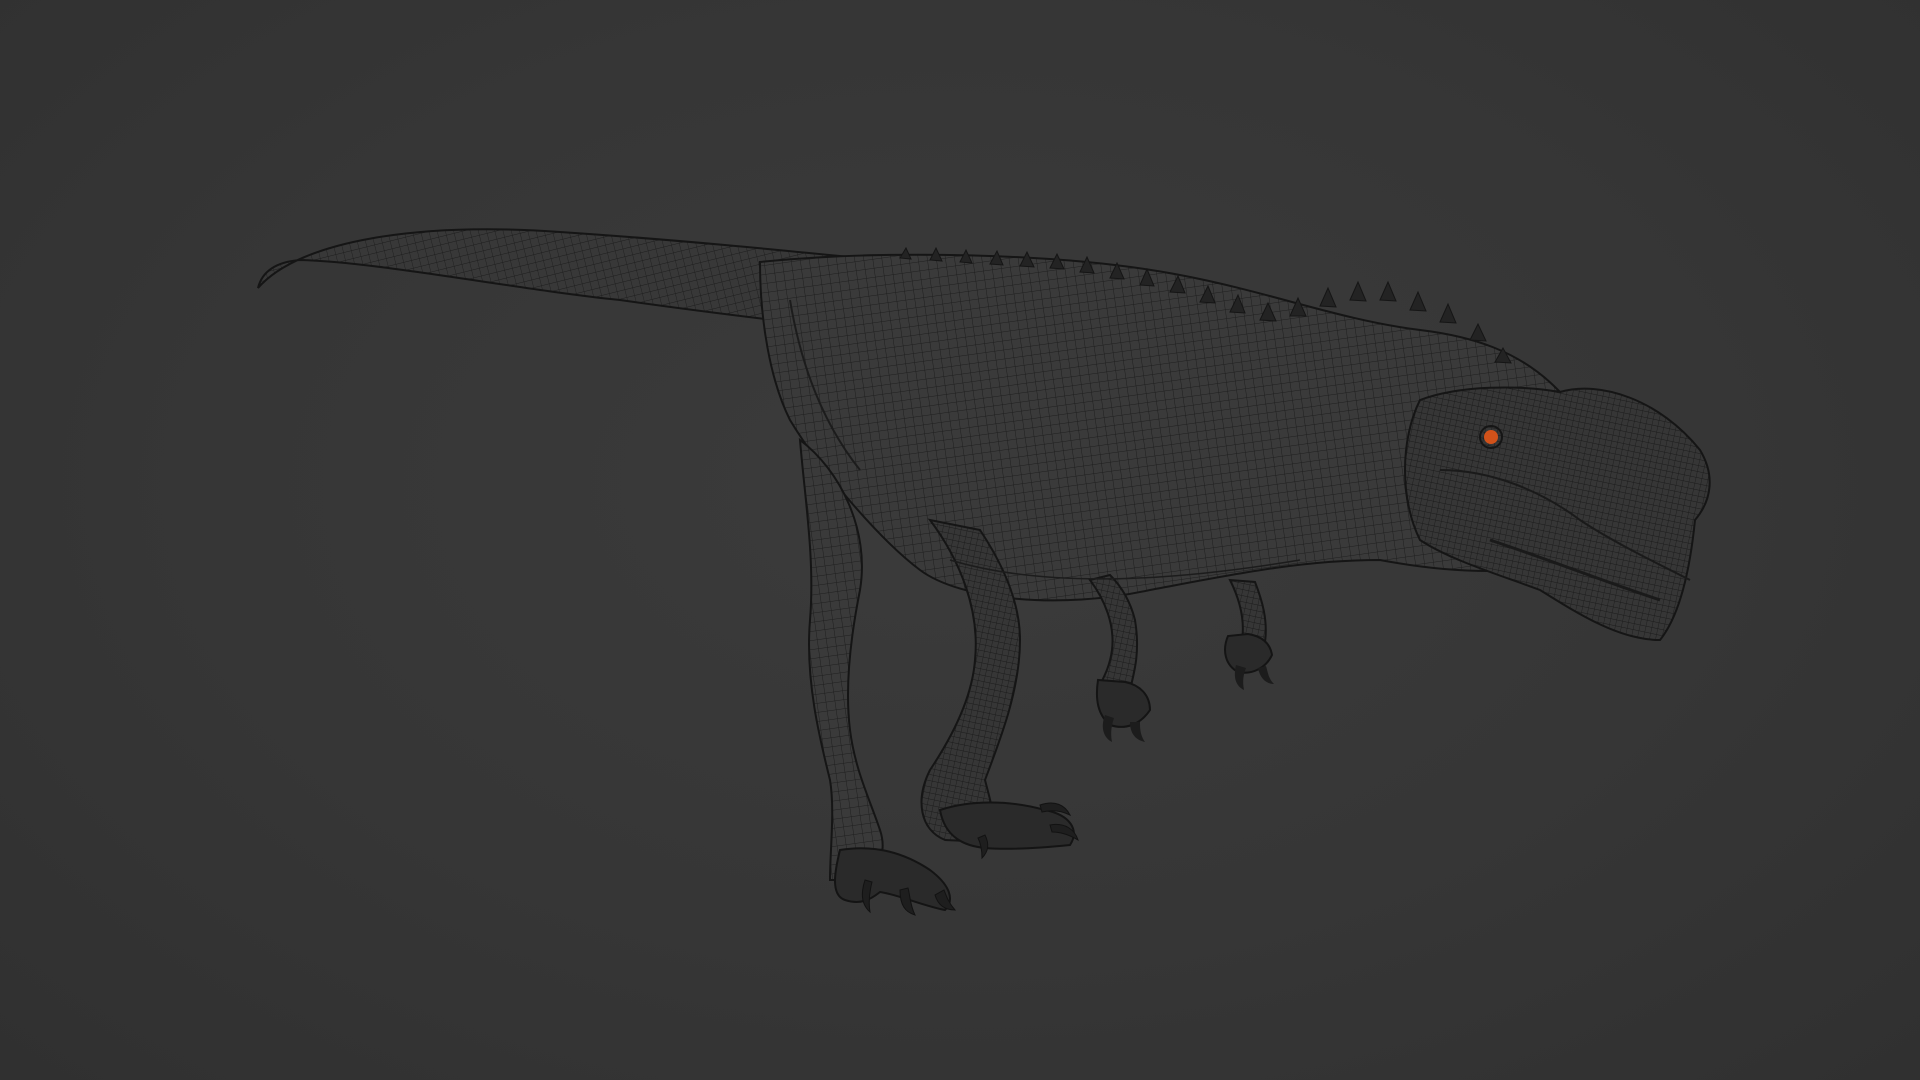 Image resolution: width=1920 pixels, height=1080 pixels. What do you see at coordinates (1247, 611) in the screenshot?
I see `far-arm-mesh` at bounding box center [1247, 611].